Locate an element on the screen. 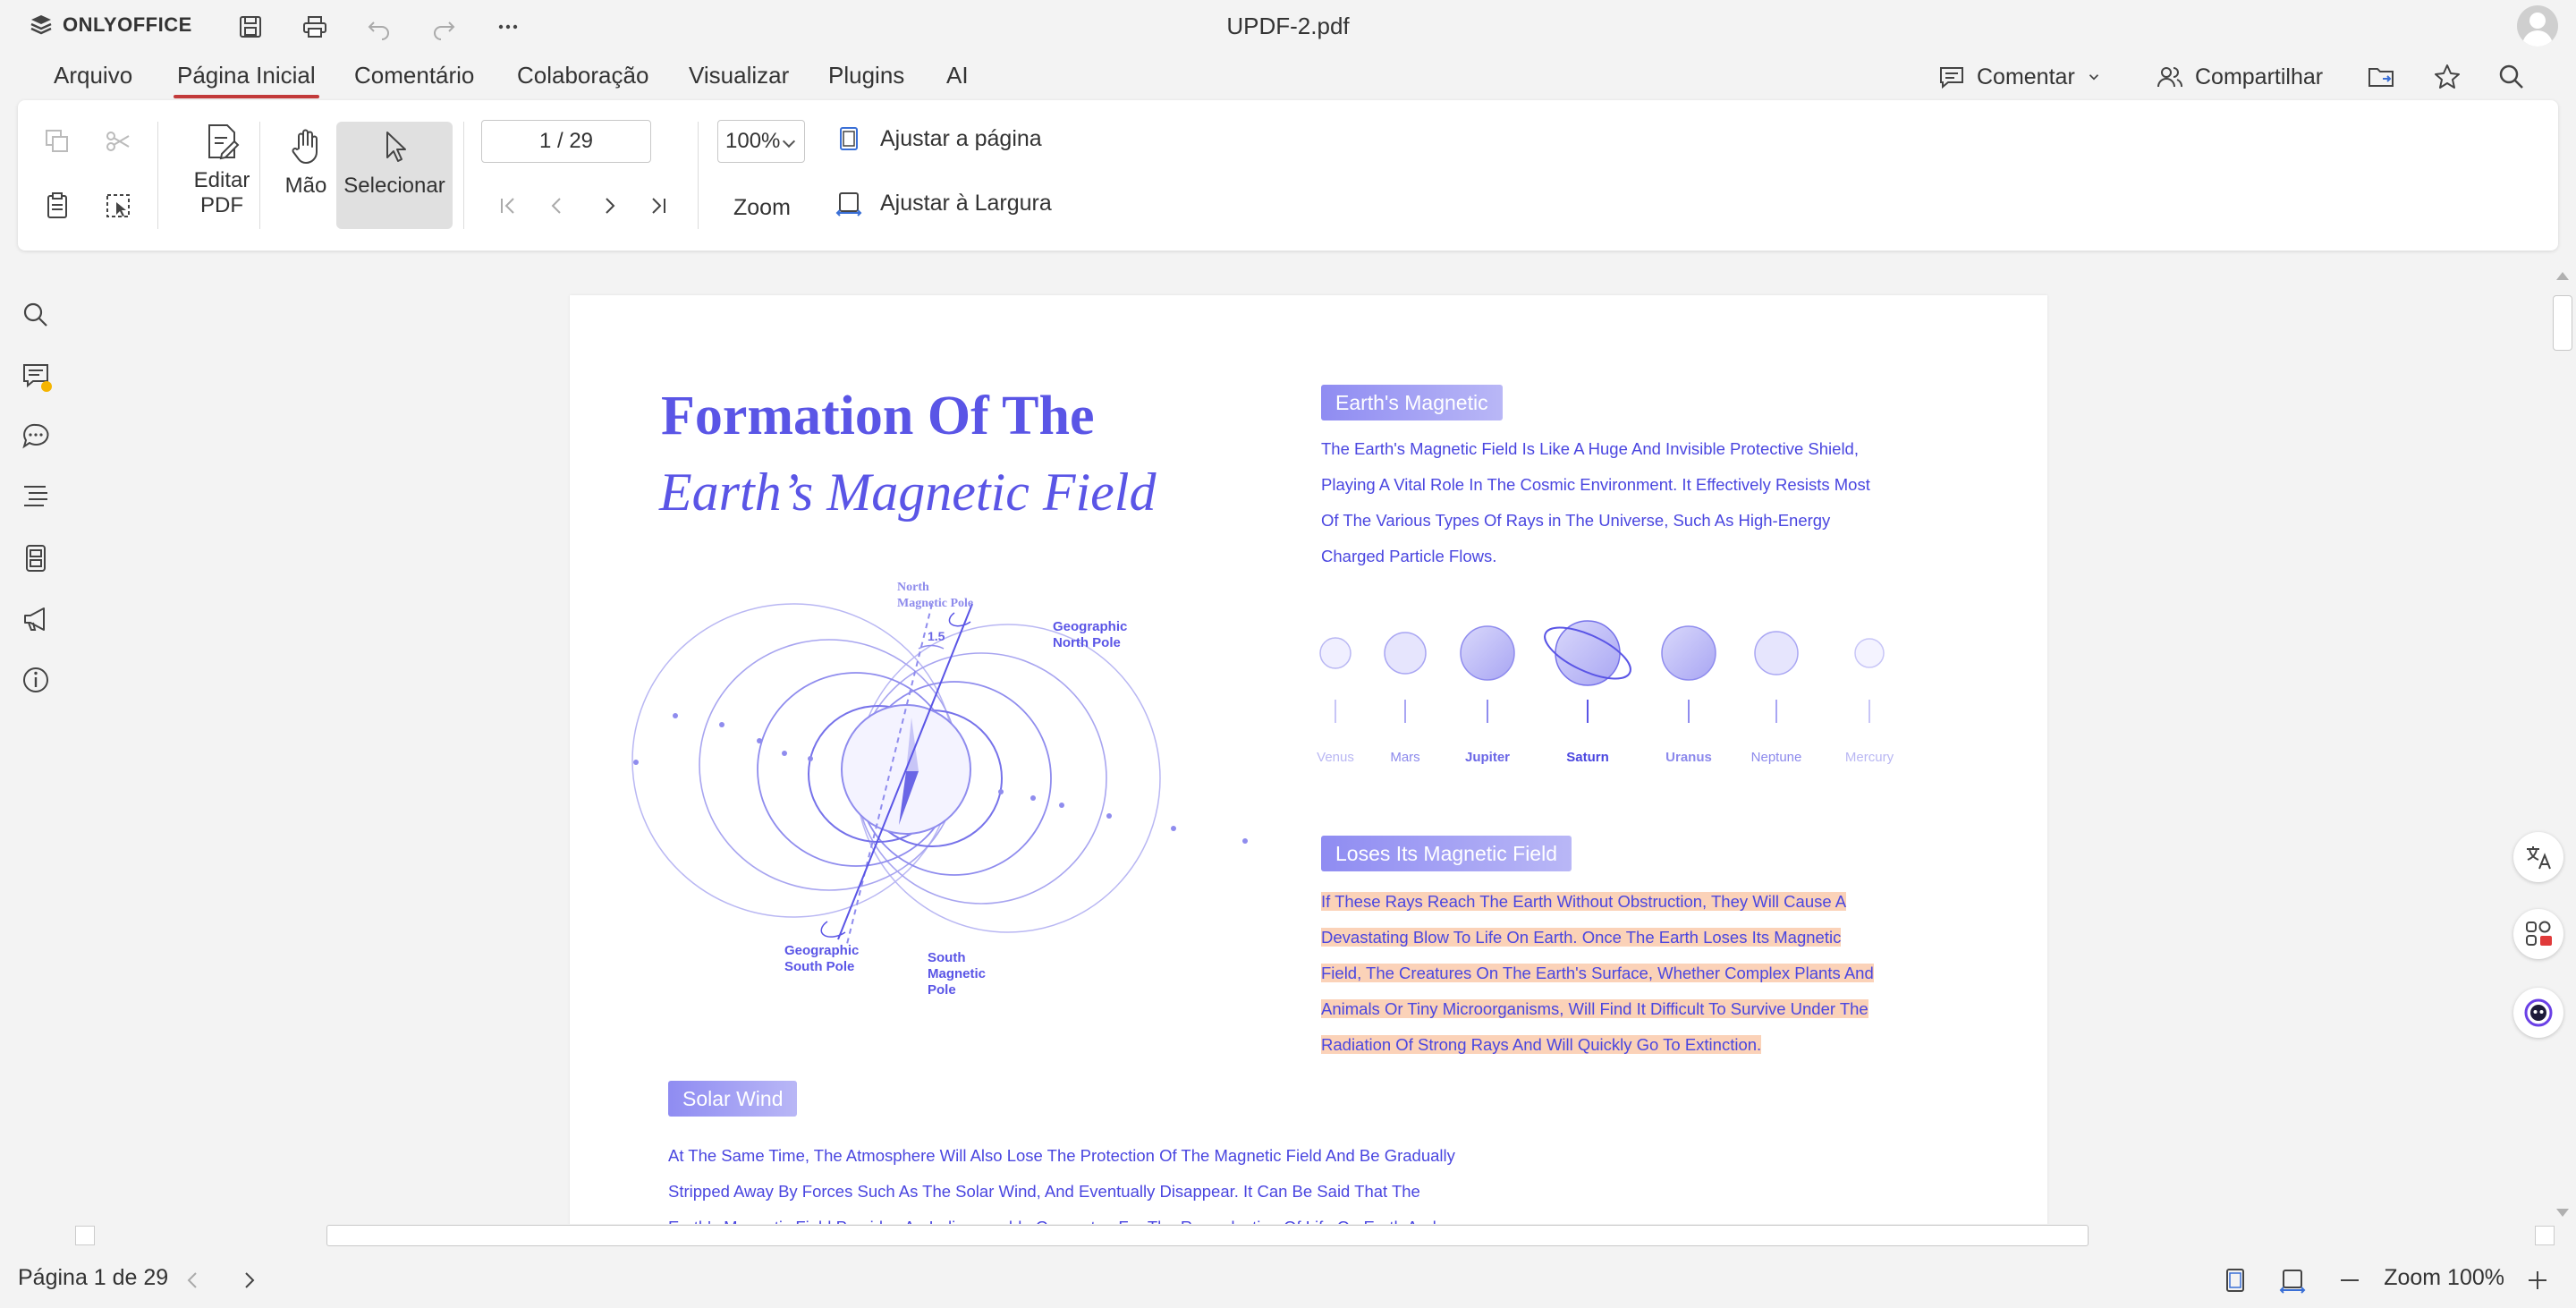 This screenshot has width=2576, height=1308. chevron-left-icon is located at coordinates (556, 206).